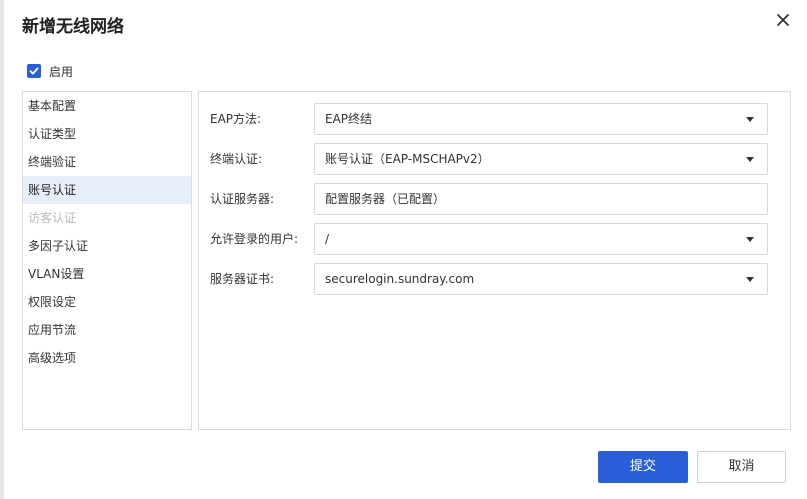 This screenshot has width=807, height=499. I want to click on server-cert-select: securelogin.sundray.com, so click(541, 279).